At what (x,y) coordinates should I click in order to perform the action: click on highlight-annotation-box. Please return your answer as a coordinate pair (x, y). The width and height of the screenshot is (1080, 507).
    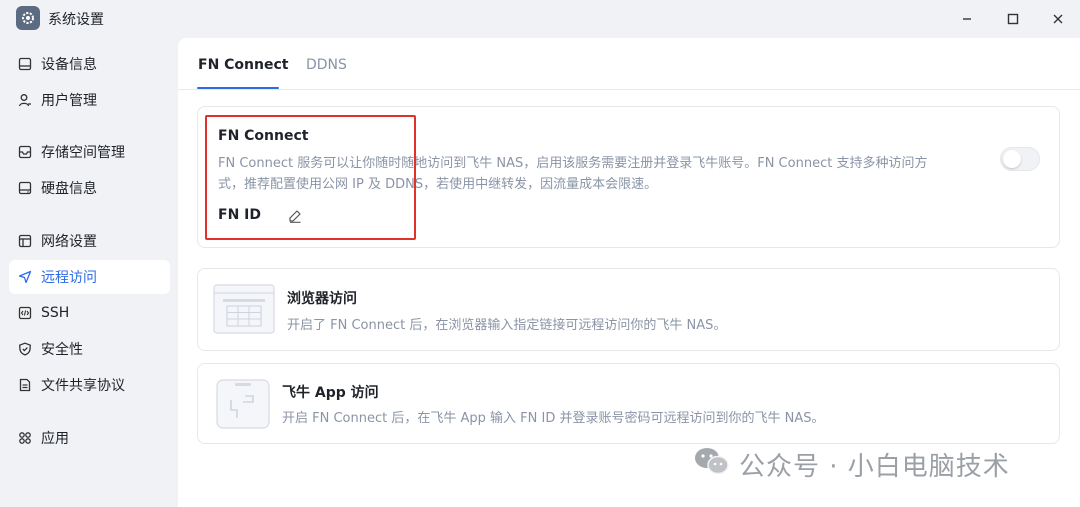
    Looking at the image, I should click on (310, 177).